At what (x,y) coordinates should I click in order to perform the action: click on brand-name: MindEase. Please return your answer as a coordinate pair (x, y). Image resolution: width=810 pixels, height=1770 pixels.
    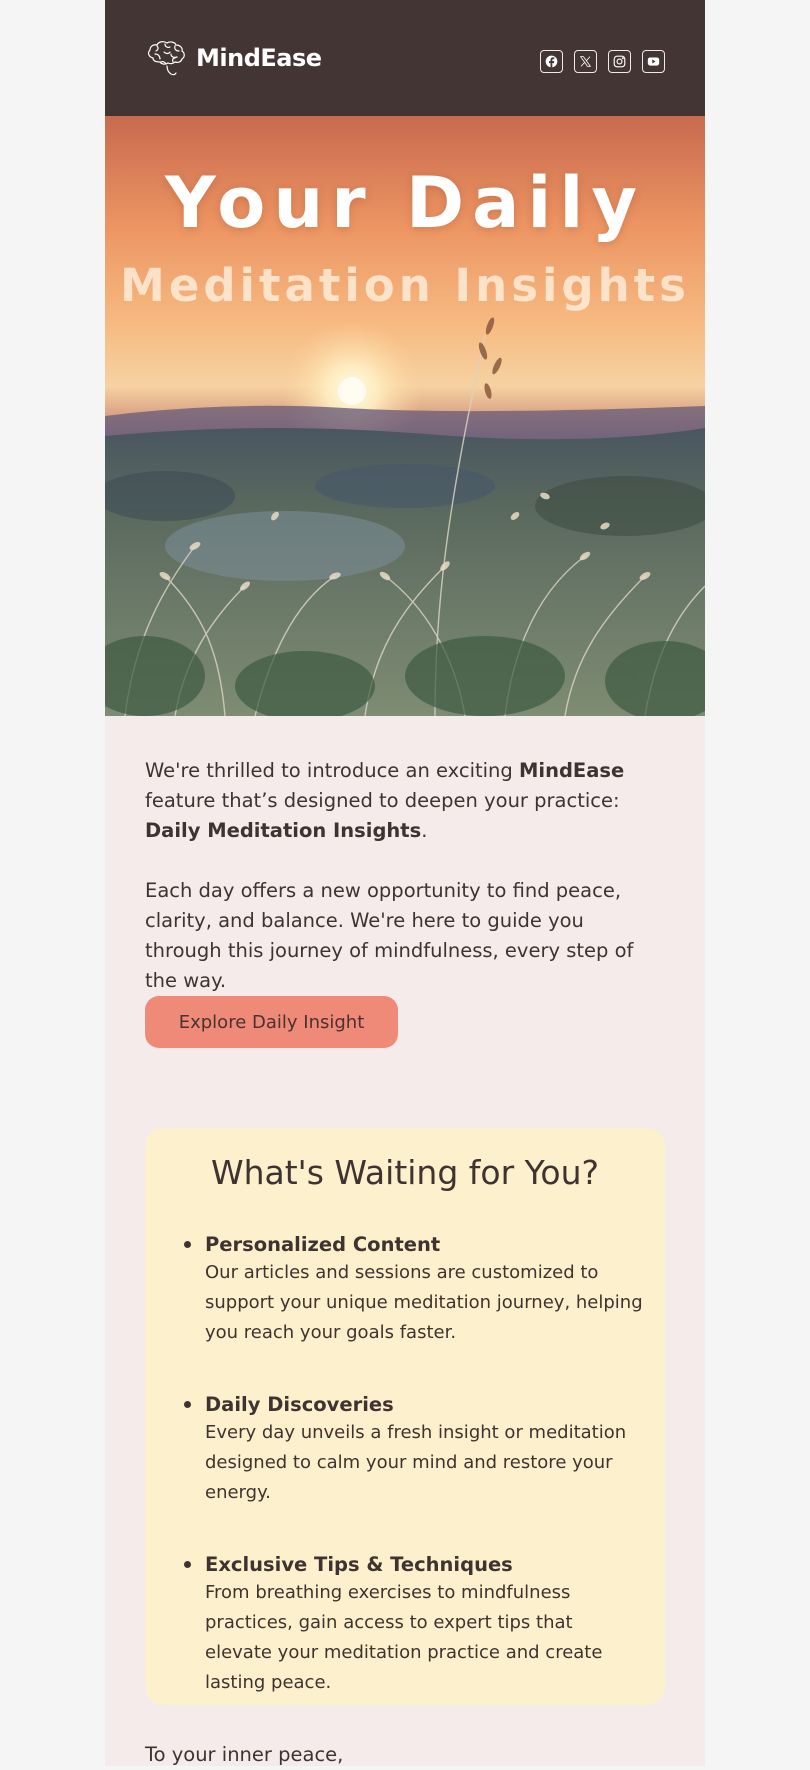
    Looking at the image, I should click on (259, 58).